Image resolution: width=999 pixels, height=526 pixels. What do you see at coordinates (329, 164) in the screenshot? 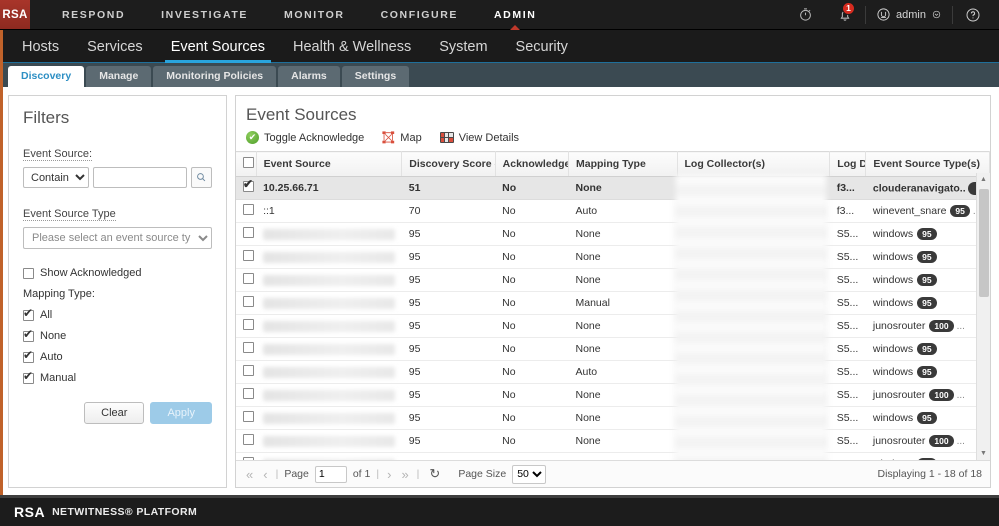
I see `column-header-event-source: Event Source` at bounding box center [329, 164].